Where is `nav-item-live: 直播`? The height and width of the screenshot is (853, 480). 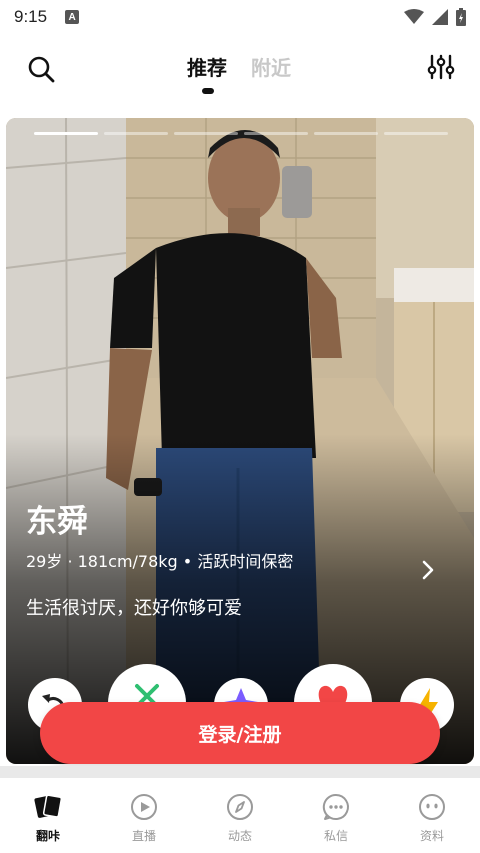 nav-item-live: 直播 is located at coordinates (144, 815).